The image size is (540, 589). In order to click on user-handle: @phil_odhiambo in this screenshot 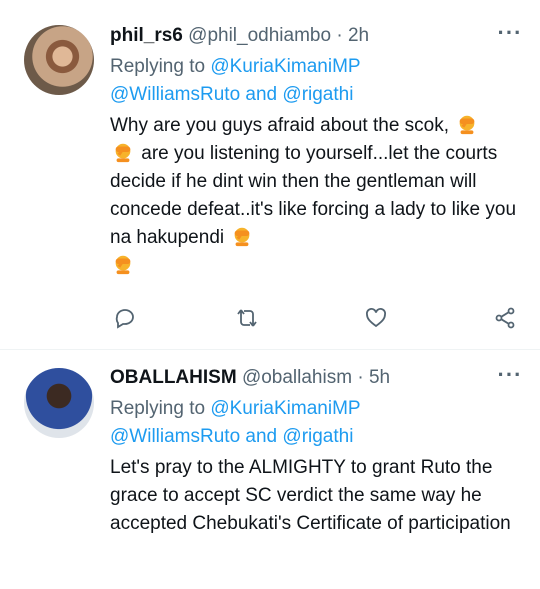, I will do `click(259, 35)`.